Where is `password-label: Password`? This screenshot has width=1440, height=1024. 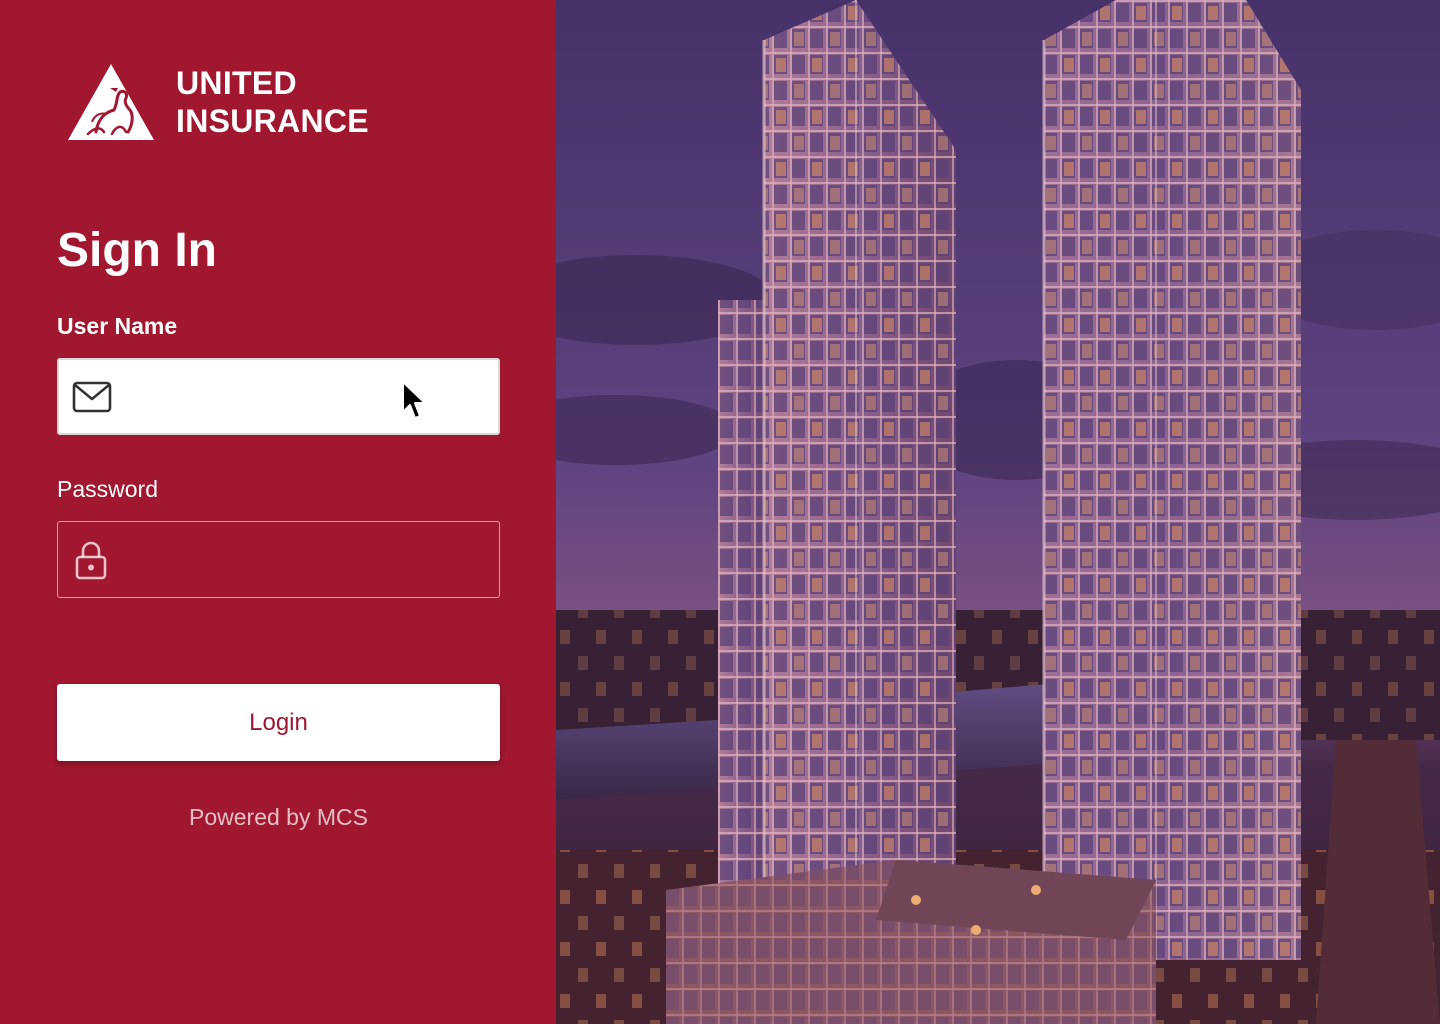 password-label: Password is located at coordinates (107, 489).